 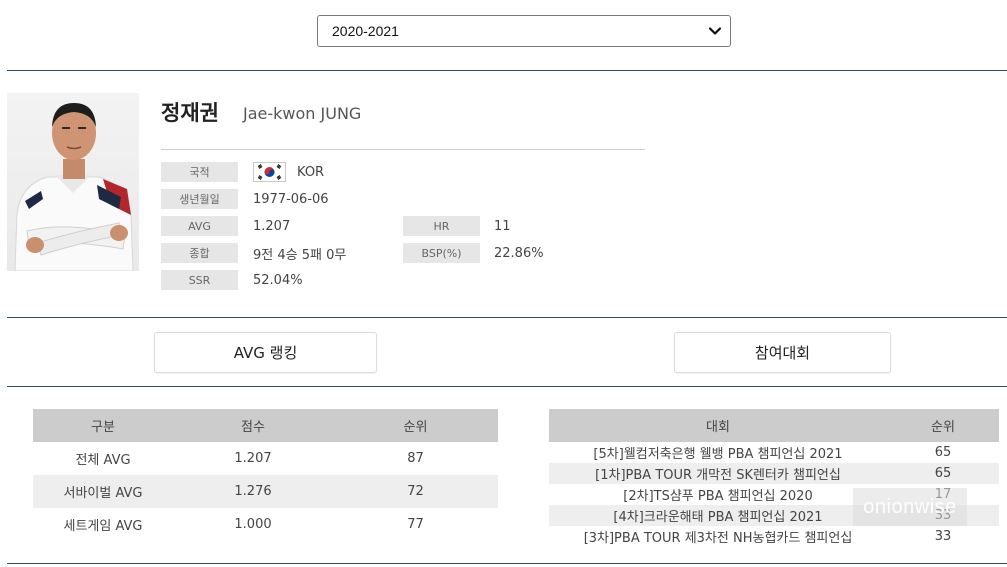 I want to click on header-score: 점수, so click(x=253, y=427).